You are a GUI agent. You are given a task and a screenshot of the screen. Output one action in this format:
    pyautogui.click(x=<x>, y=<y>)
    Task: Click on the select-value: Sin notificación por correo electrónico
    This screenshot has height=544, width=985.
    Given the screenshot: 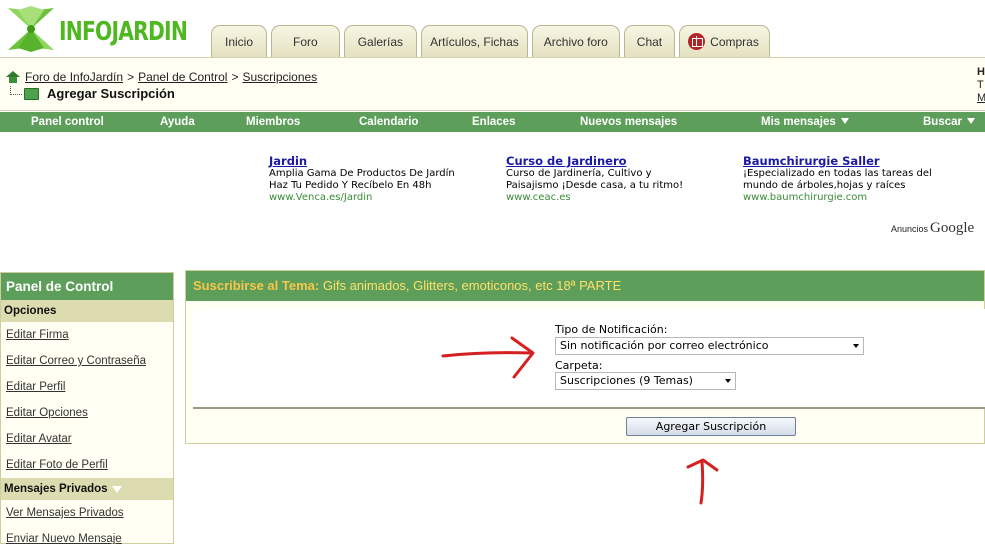 What is the action you would take?
    pyautogui.click(x=664, y=345)
    